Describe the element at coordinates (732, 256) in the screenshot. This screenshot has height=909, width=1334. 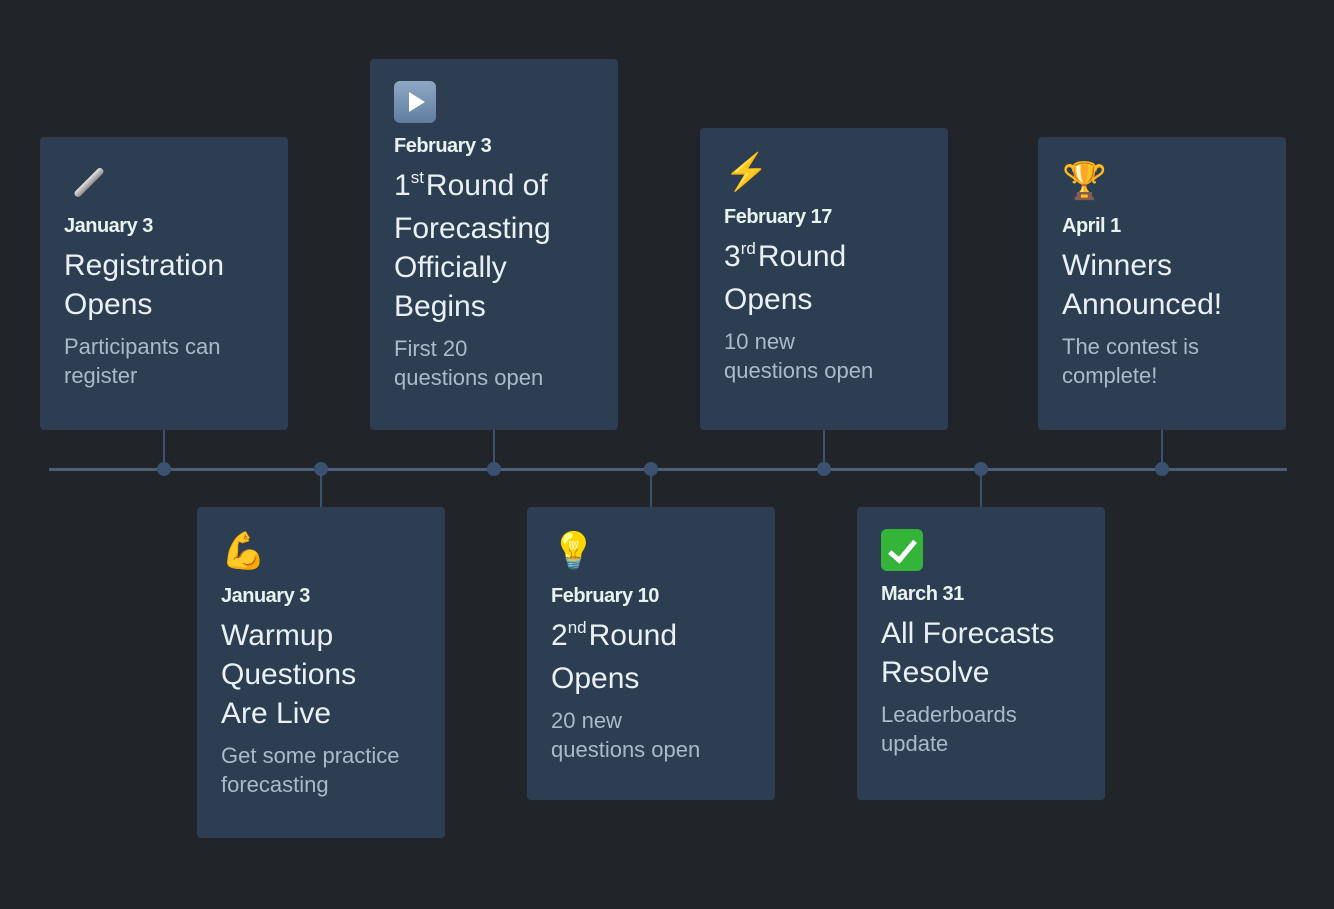
I see `ordinal-number: 3` at that location.